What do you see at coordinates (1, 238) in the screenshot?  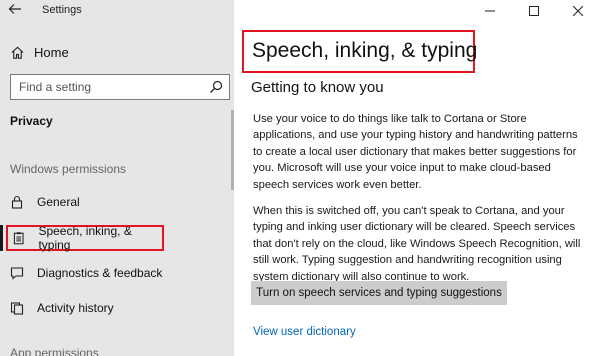 I see `selection-indicator` at bounding box center [1, 238].